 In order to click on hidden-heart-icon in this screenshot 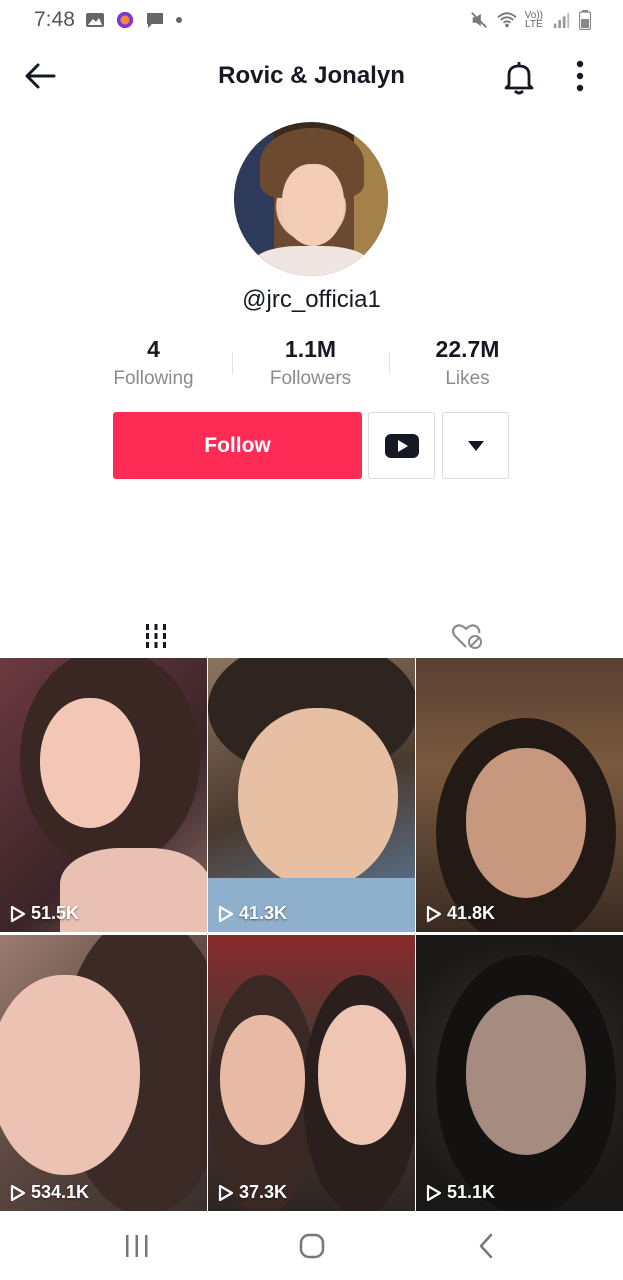, I will do `click(466, 636)`.